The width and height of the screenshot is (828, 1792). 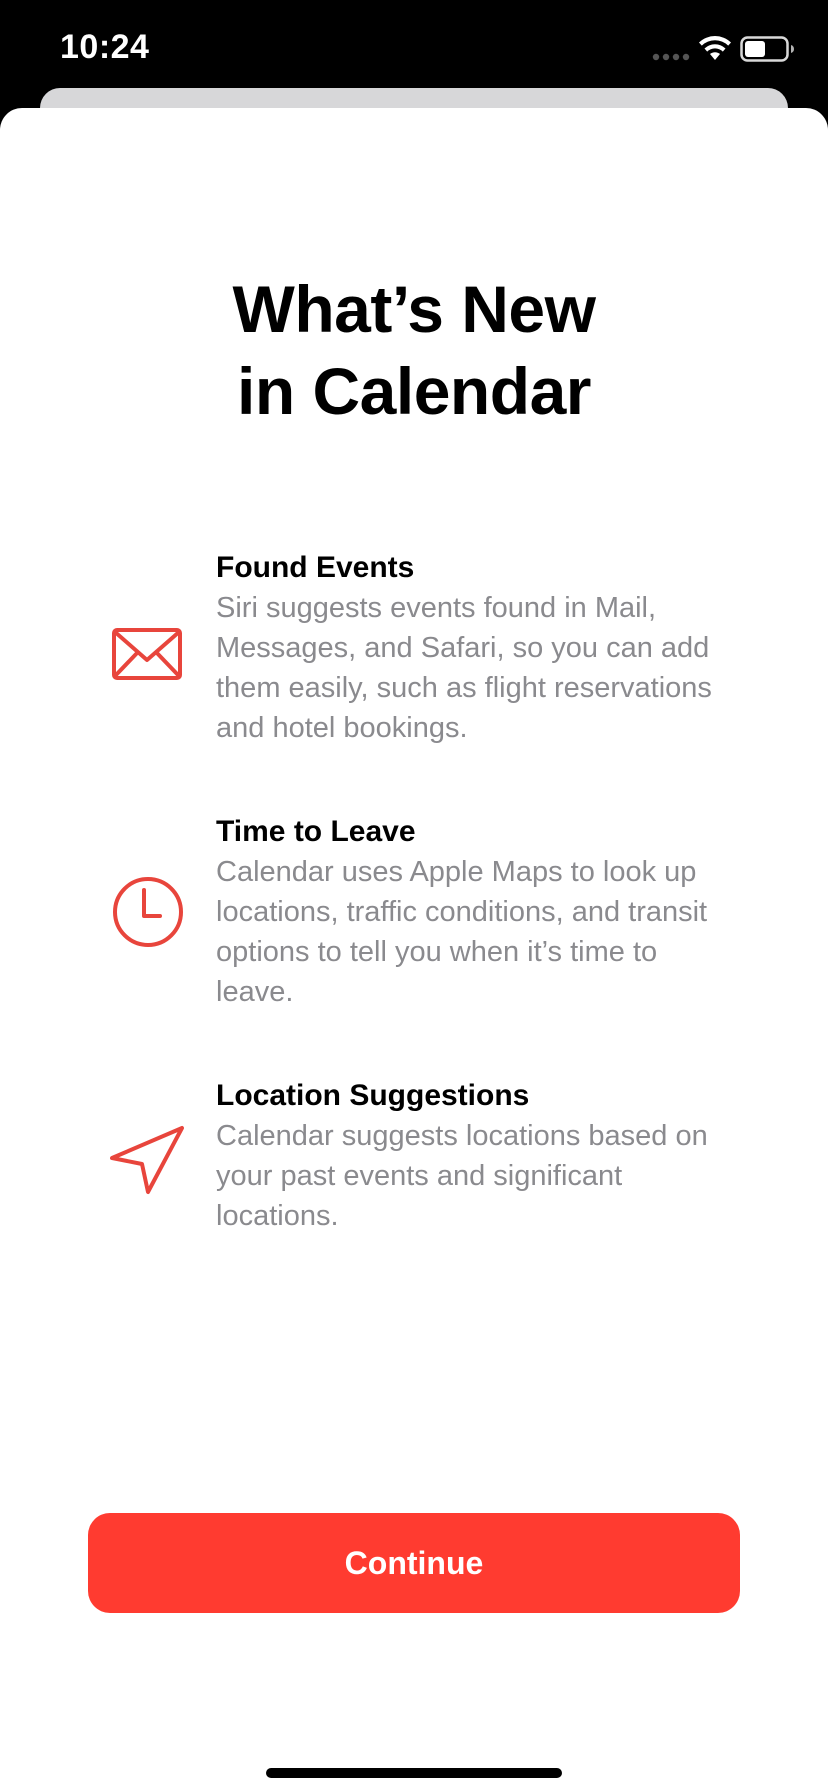 What do you see at coordinates (316, 831) in the screenshot?
I see `feature-title: Time to Leave` at bounding box center [316, 831].